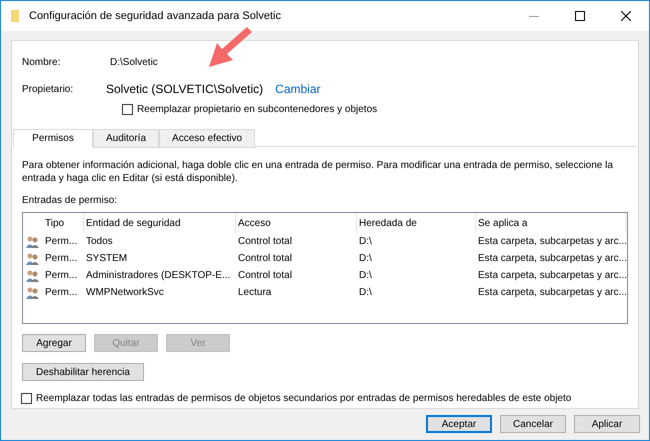 Image resolution: width=650 pixels, height=441 pixels. Describe the element at coordinates (70, 201) in the screenshot. I see `section-label: Entradas de permiso:` at that location.